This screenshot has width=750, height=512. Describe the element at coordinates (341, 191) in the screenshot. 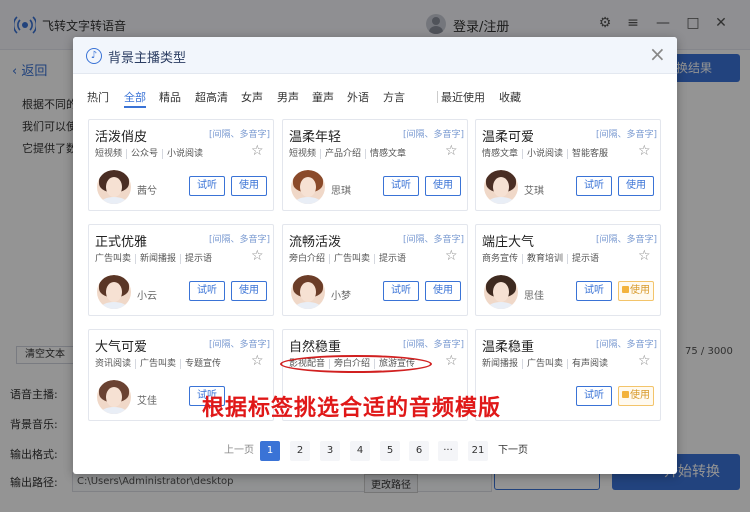

I see `voice-name: 思琪` at that location.